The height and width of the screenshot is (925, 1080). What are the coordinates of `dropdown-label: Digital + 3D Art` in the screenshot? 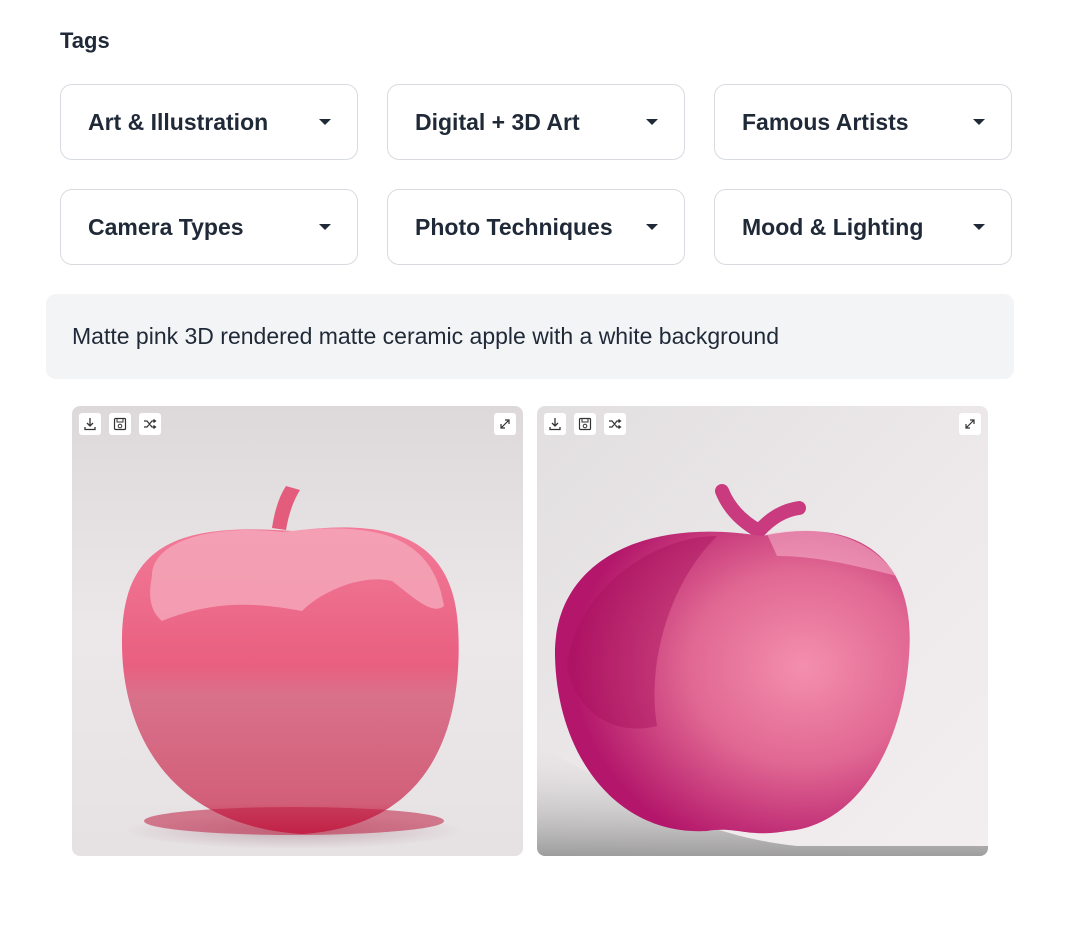 It's located at (497, 121).